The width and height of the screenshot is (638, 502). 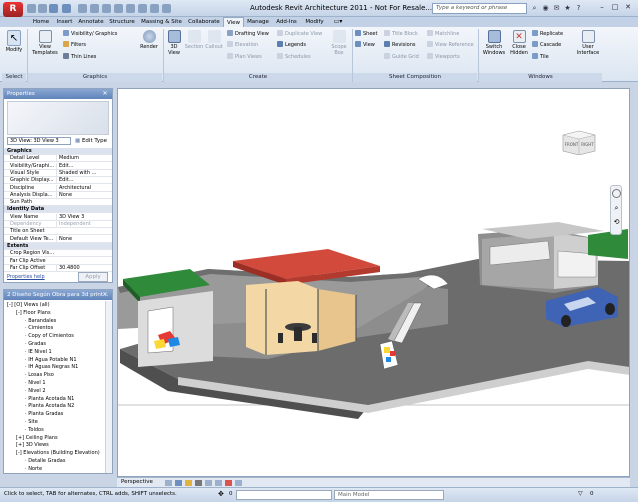 I want to click on 3d-view-button: 3D View, so click(x=174, y=43).